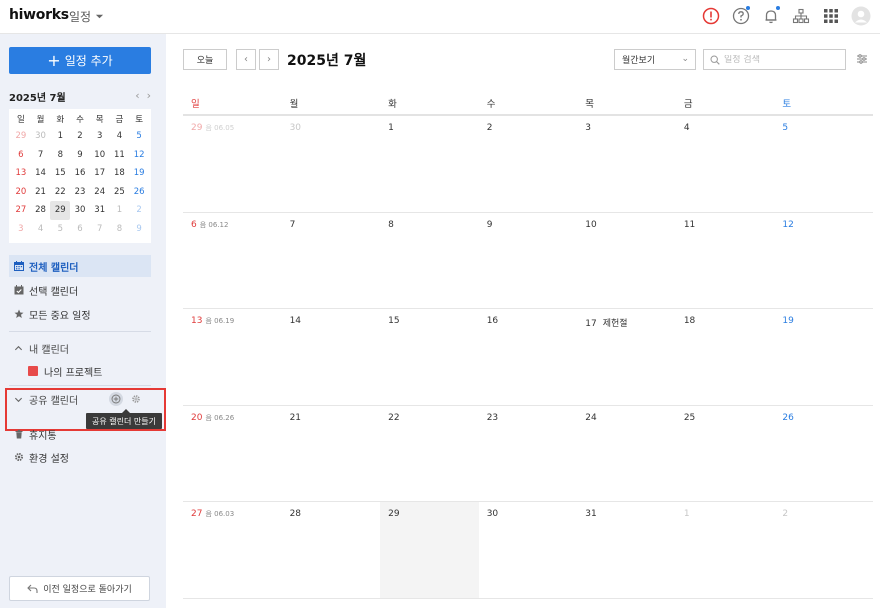 The width and height of the screenshot is (880, 608). Describe the element at coordinates (80, 314) in the screenshot. I see `sidebar-item-important: 모든 중요 일정` at that location.